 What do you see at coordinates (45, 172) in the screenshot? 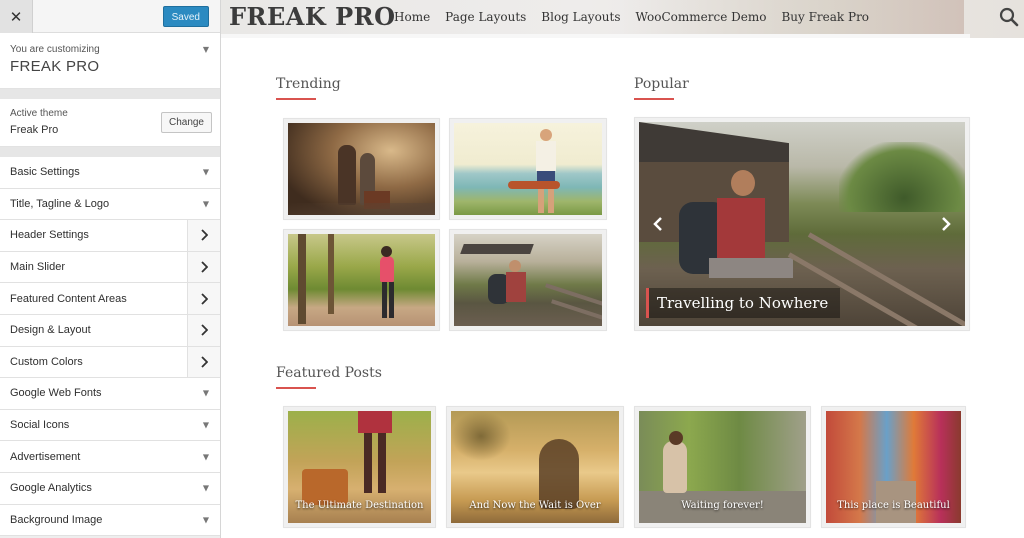
I see `section-label: Basic Settings` at bounding box center [45, 172].